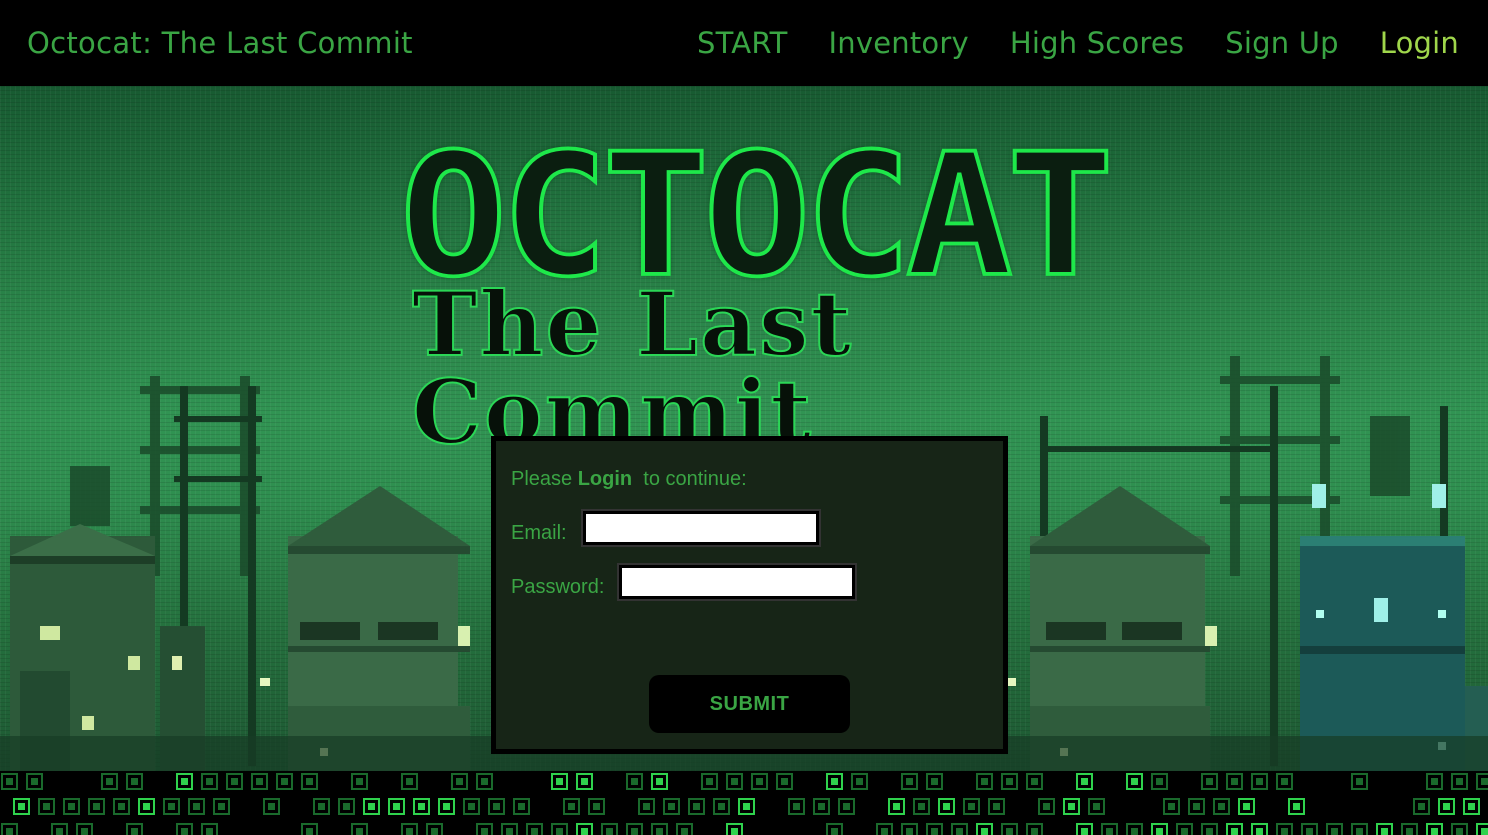  I want to click on email-field, so click(701, 528).